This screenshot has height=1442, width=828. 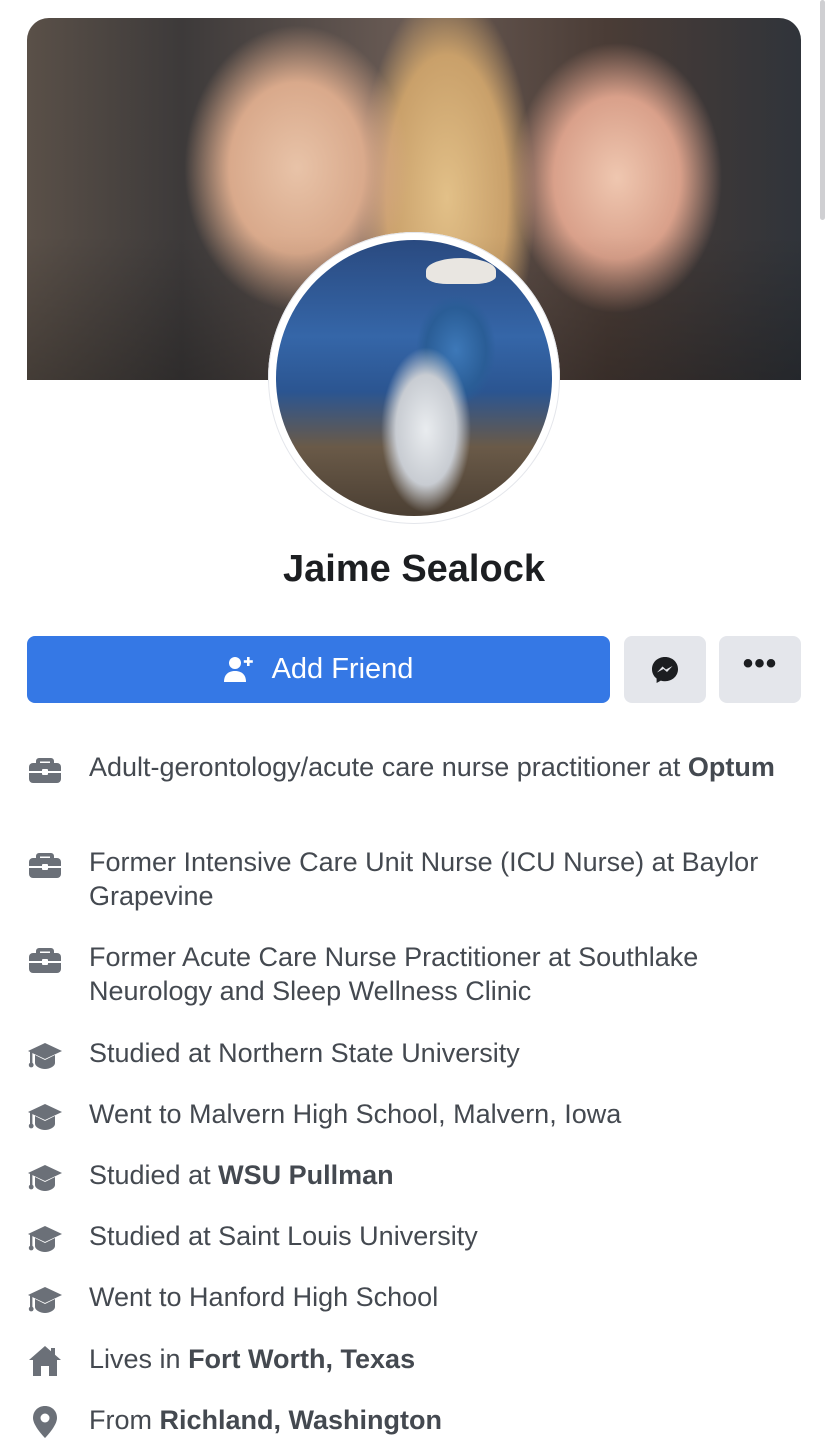 I want to click on add-friend-button: Add Friend, so click(x=318, y=669).